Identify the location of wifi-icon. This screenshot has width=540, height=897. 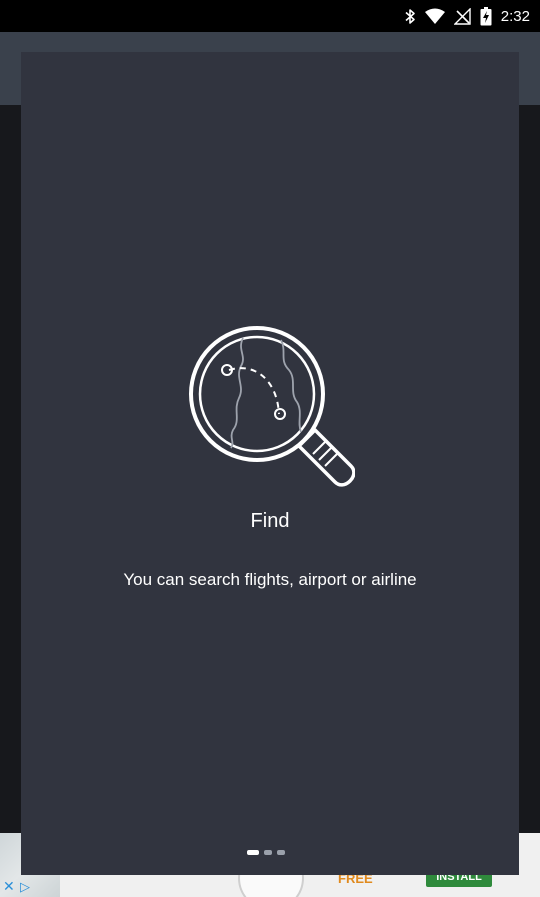
(434, 16).